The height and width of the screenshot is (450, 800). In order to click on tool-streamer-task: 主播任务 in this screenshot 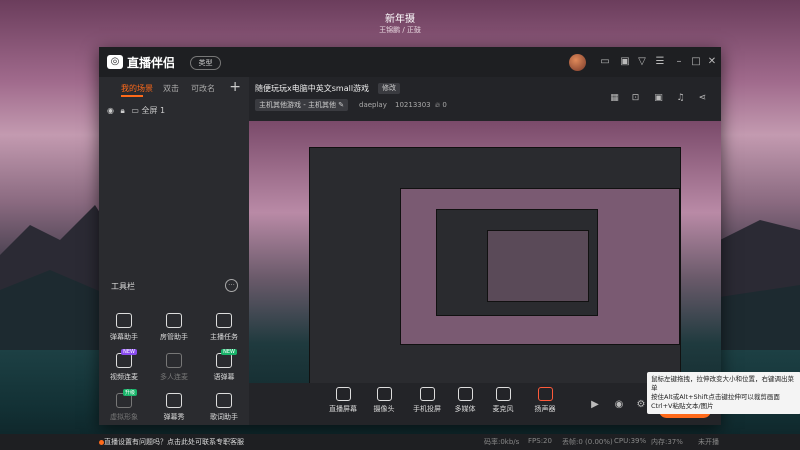, I will do `click(224, 327)`.